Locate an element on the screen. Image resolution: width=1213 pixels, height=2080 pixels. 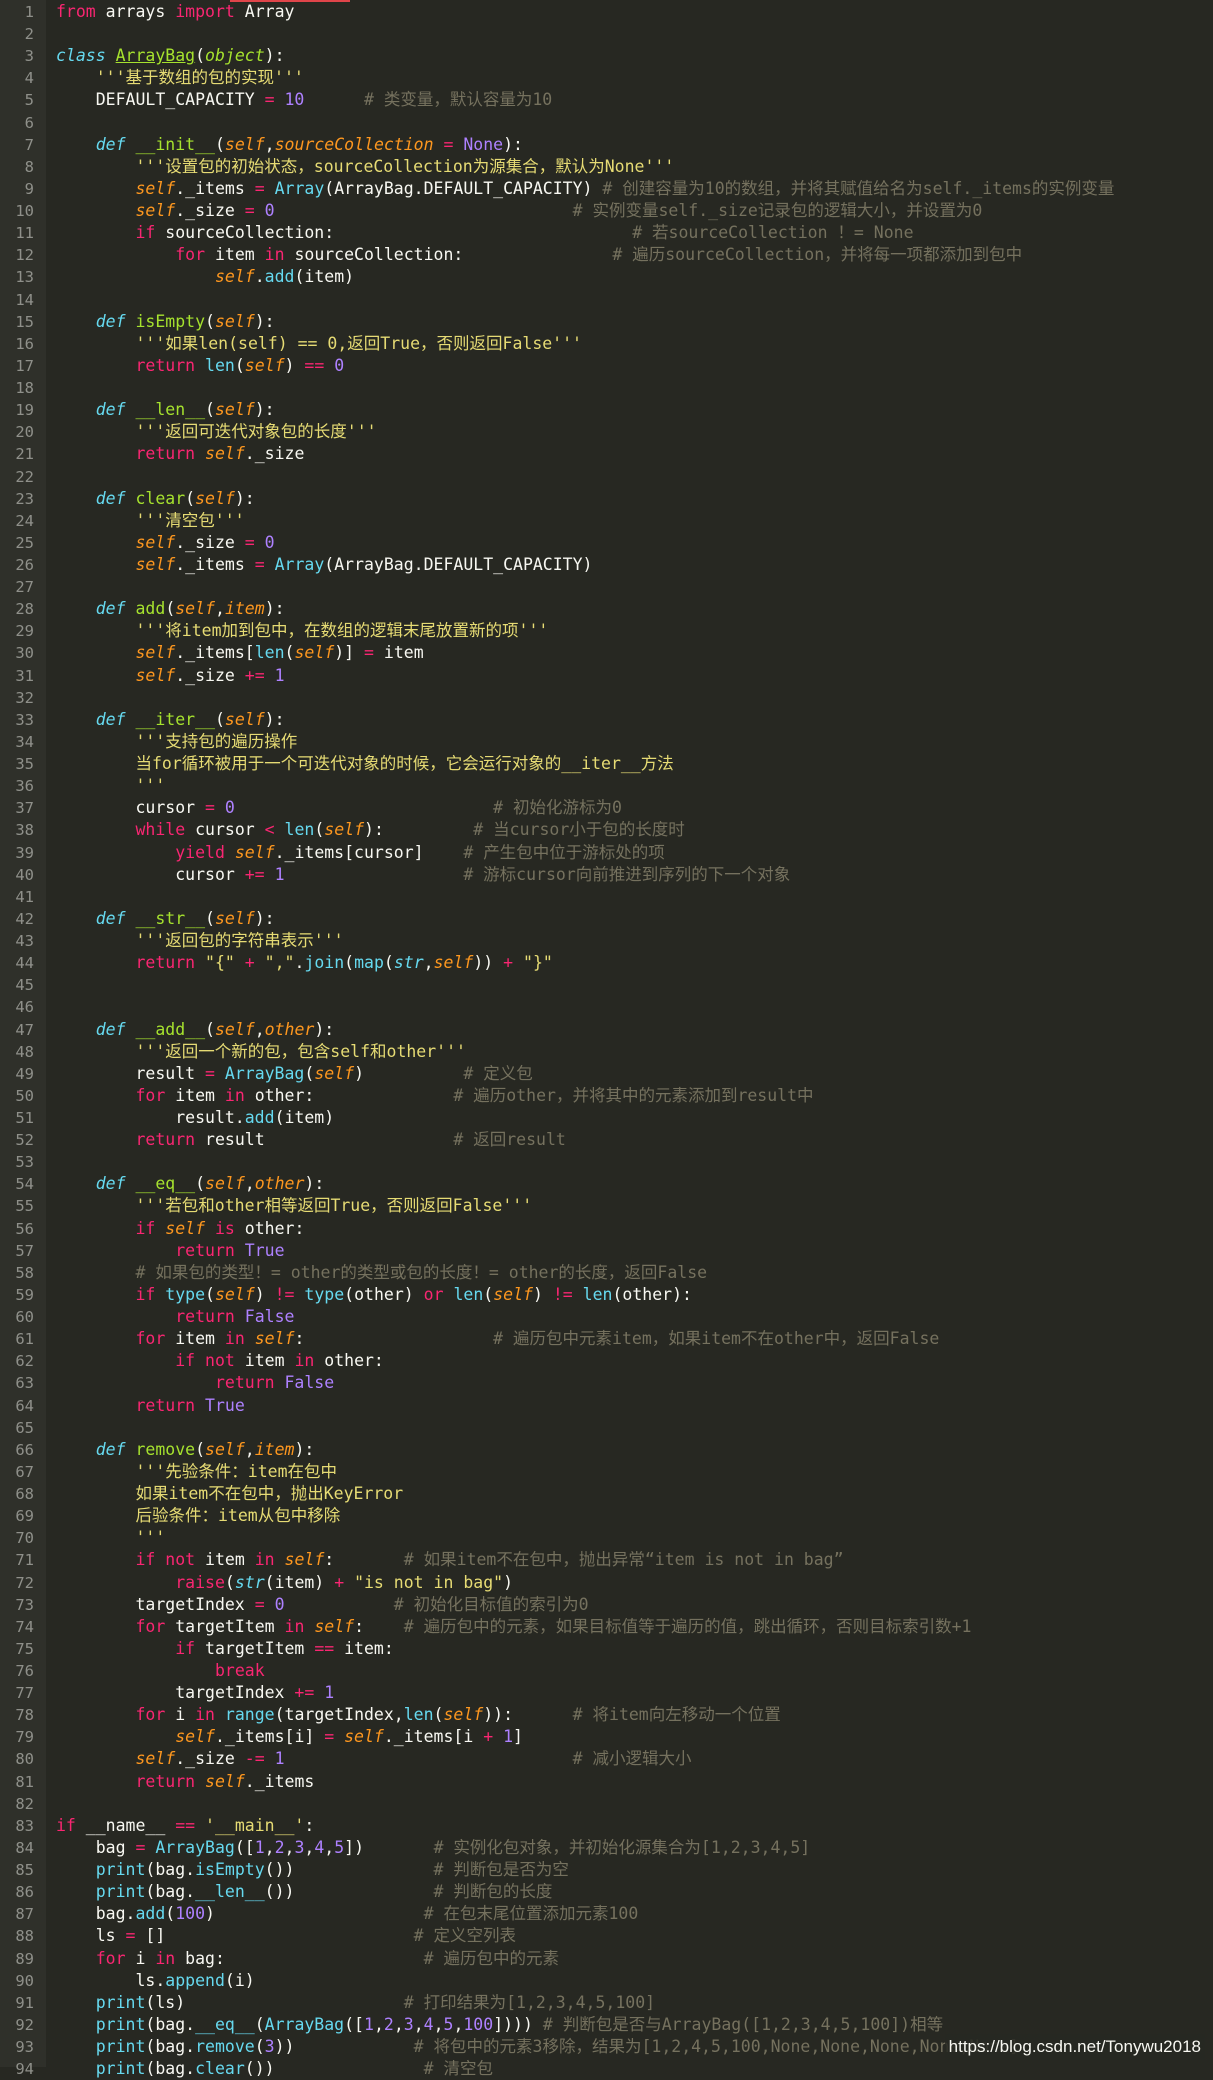
code-text: if self is other: is located at coordinates (180, 1229).